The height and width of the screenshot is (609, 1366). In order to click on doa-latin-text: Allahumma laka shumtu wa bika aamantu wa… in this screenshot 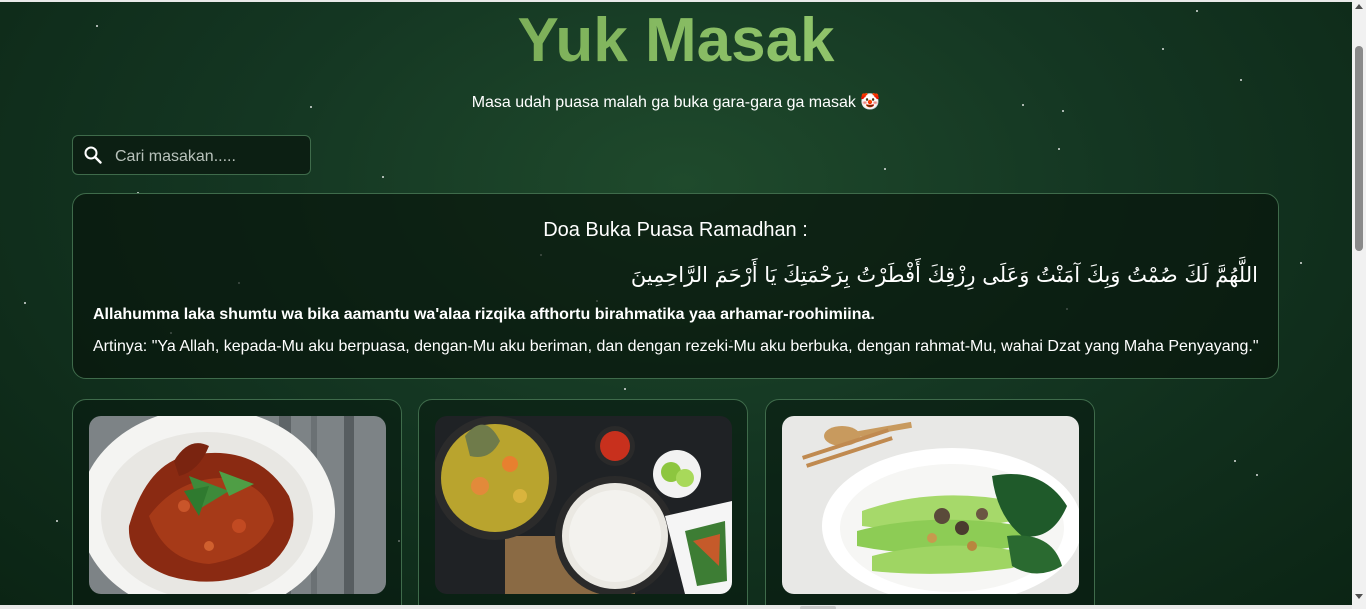, I will do `click(484, 314)`.